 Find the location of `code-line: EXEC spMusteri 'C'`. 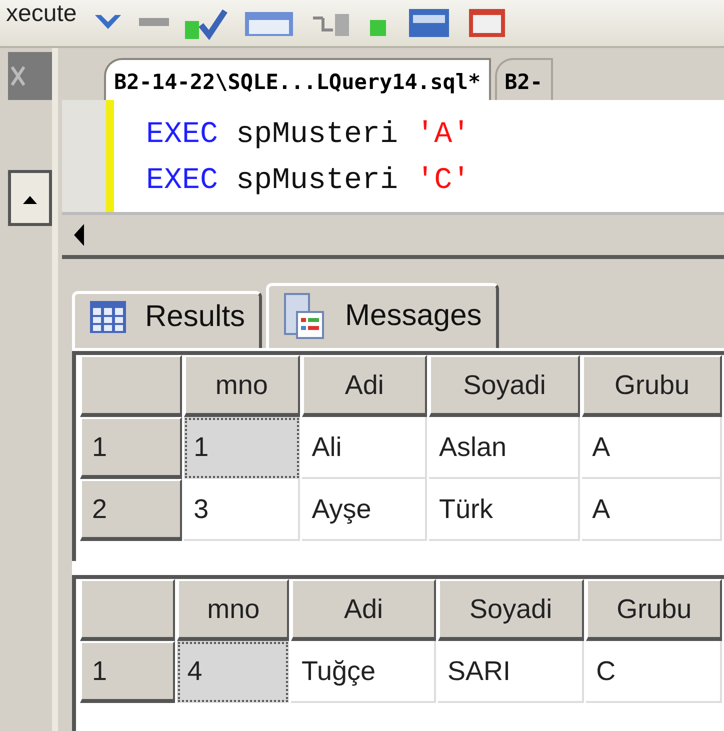

code-line: EXEC spMusteri 'C' is located at coordinates (308, 181).